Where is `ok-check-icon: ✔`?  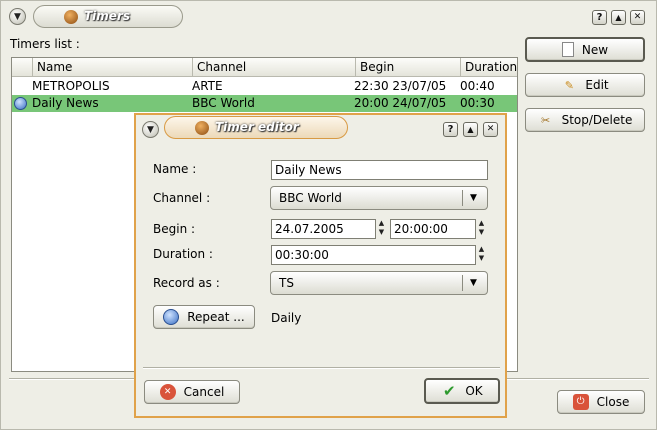
ok-check-icon: ✔ is located at coordinates (449, 390).